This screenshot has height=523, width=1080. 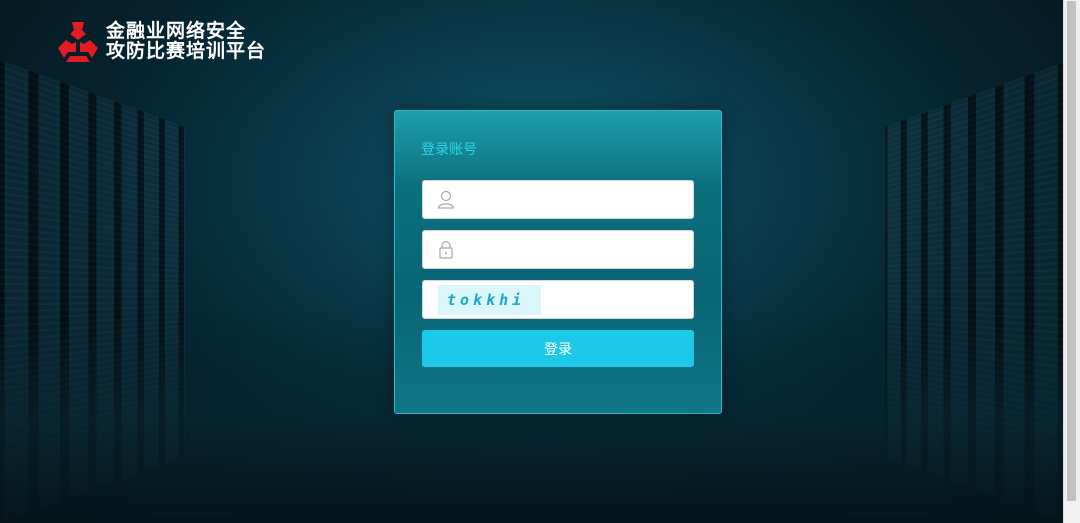 What do you see at coordinates (558, 348) in the screenshot?
I see `login-button: 登录` at bounding box center [558, 348].